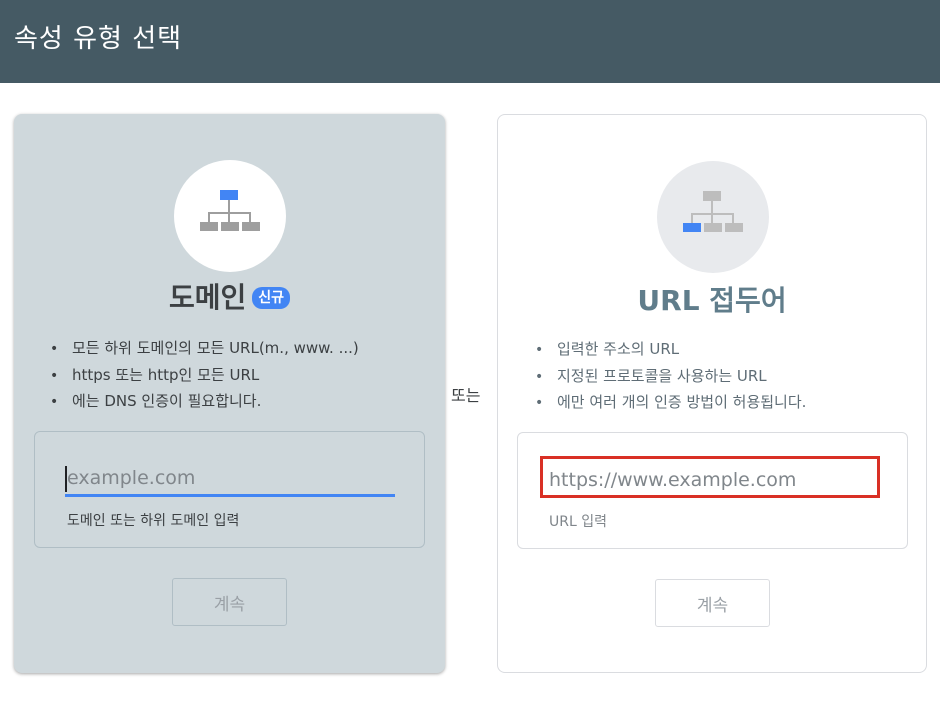 This screenshot has height=703, width=940. What do you see at coordinates (204, 402) in the screenshot?
I see `list-item: 에는 DNS 인증이 필요합니다.` at bounding box center [204, 402].